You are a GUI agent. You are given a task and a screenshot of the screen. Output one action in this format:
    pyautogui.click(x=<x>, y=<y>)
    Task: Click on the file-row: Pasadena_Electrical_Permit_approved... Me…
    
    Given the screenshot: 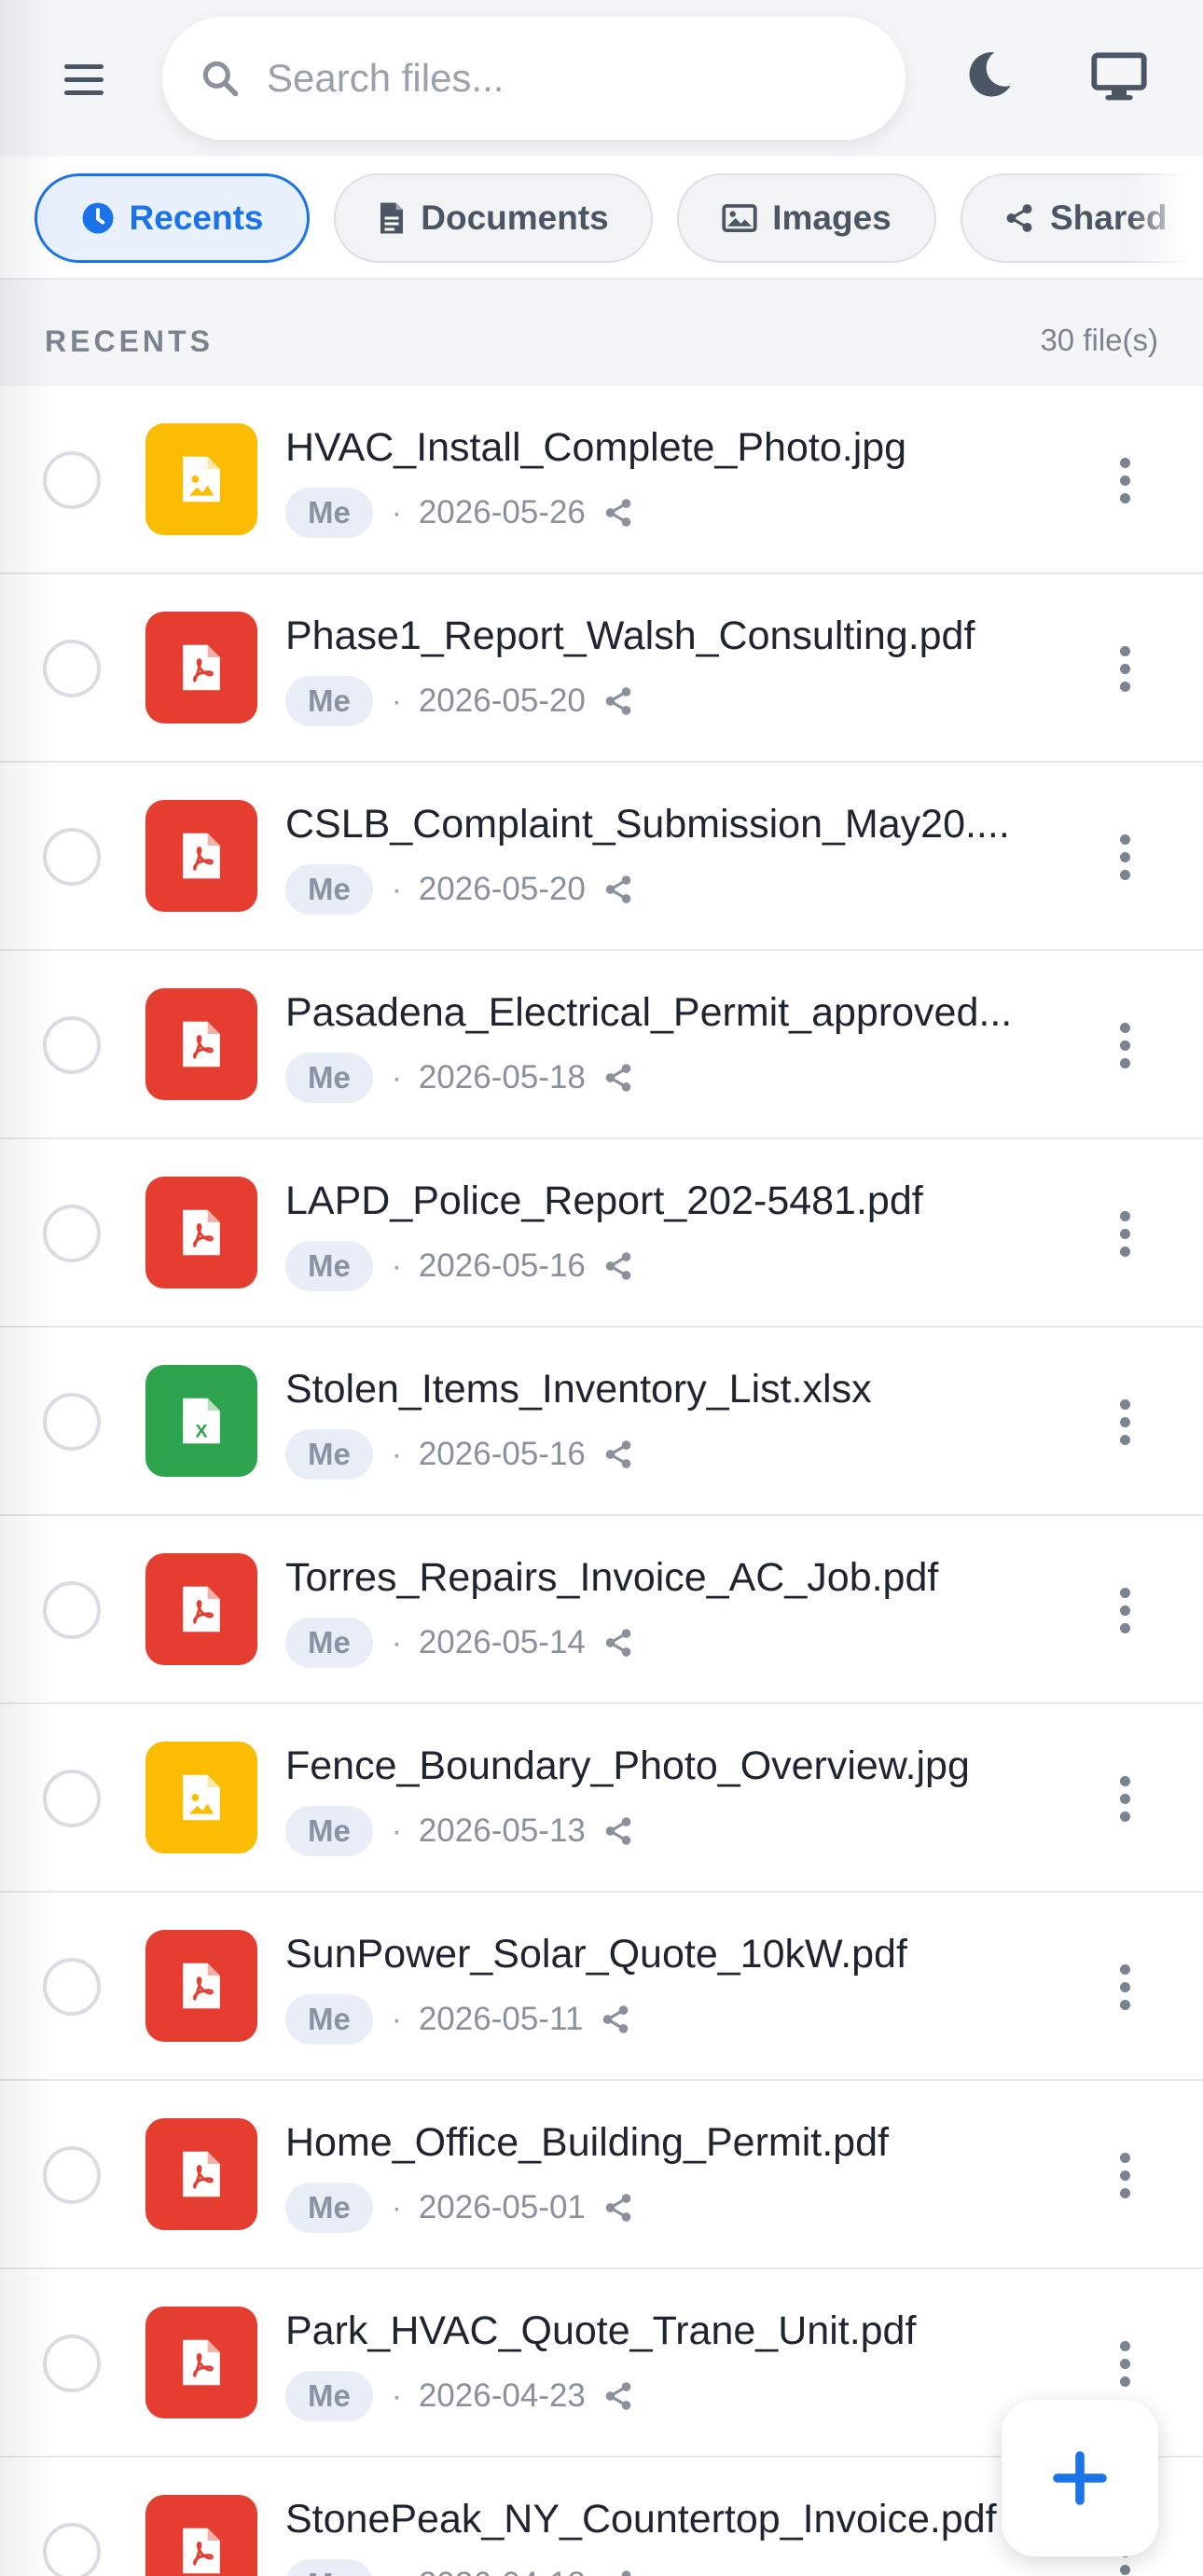 What is the action you would take?
    pyautogui.click(x=601, y=1045)
    